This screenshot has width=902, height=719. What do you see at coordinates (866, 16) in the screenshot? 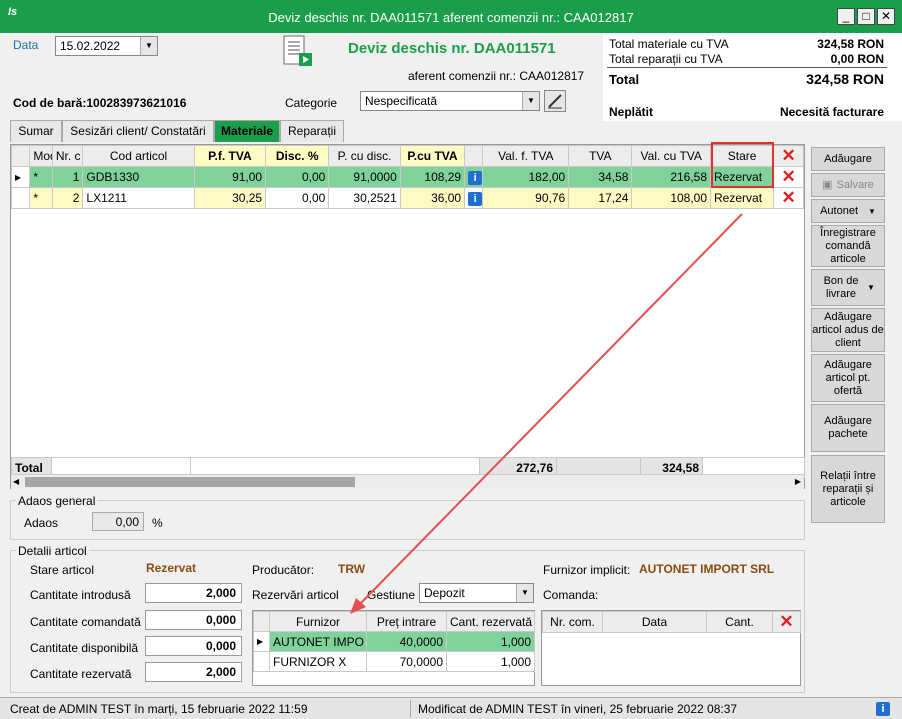
I see `maximize-button: □` at bounding box center [866, 16].